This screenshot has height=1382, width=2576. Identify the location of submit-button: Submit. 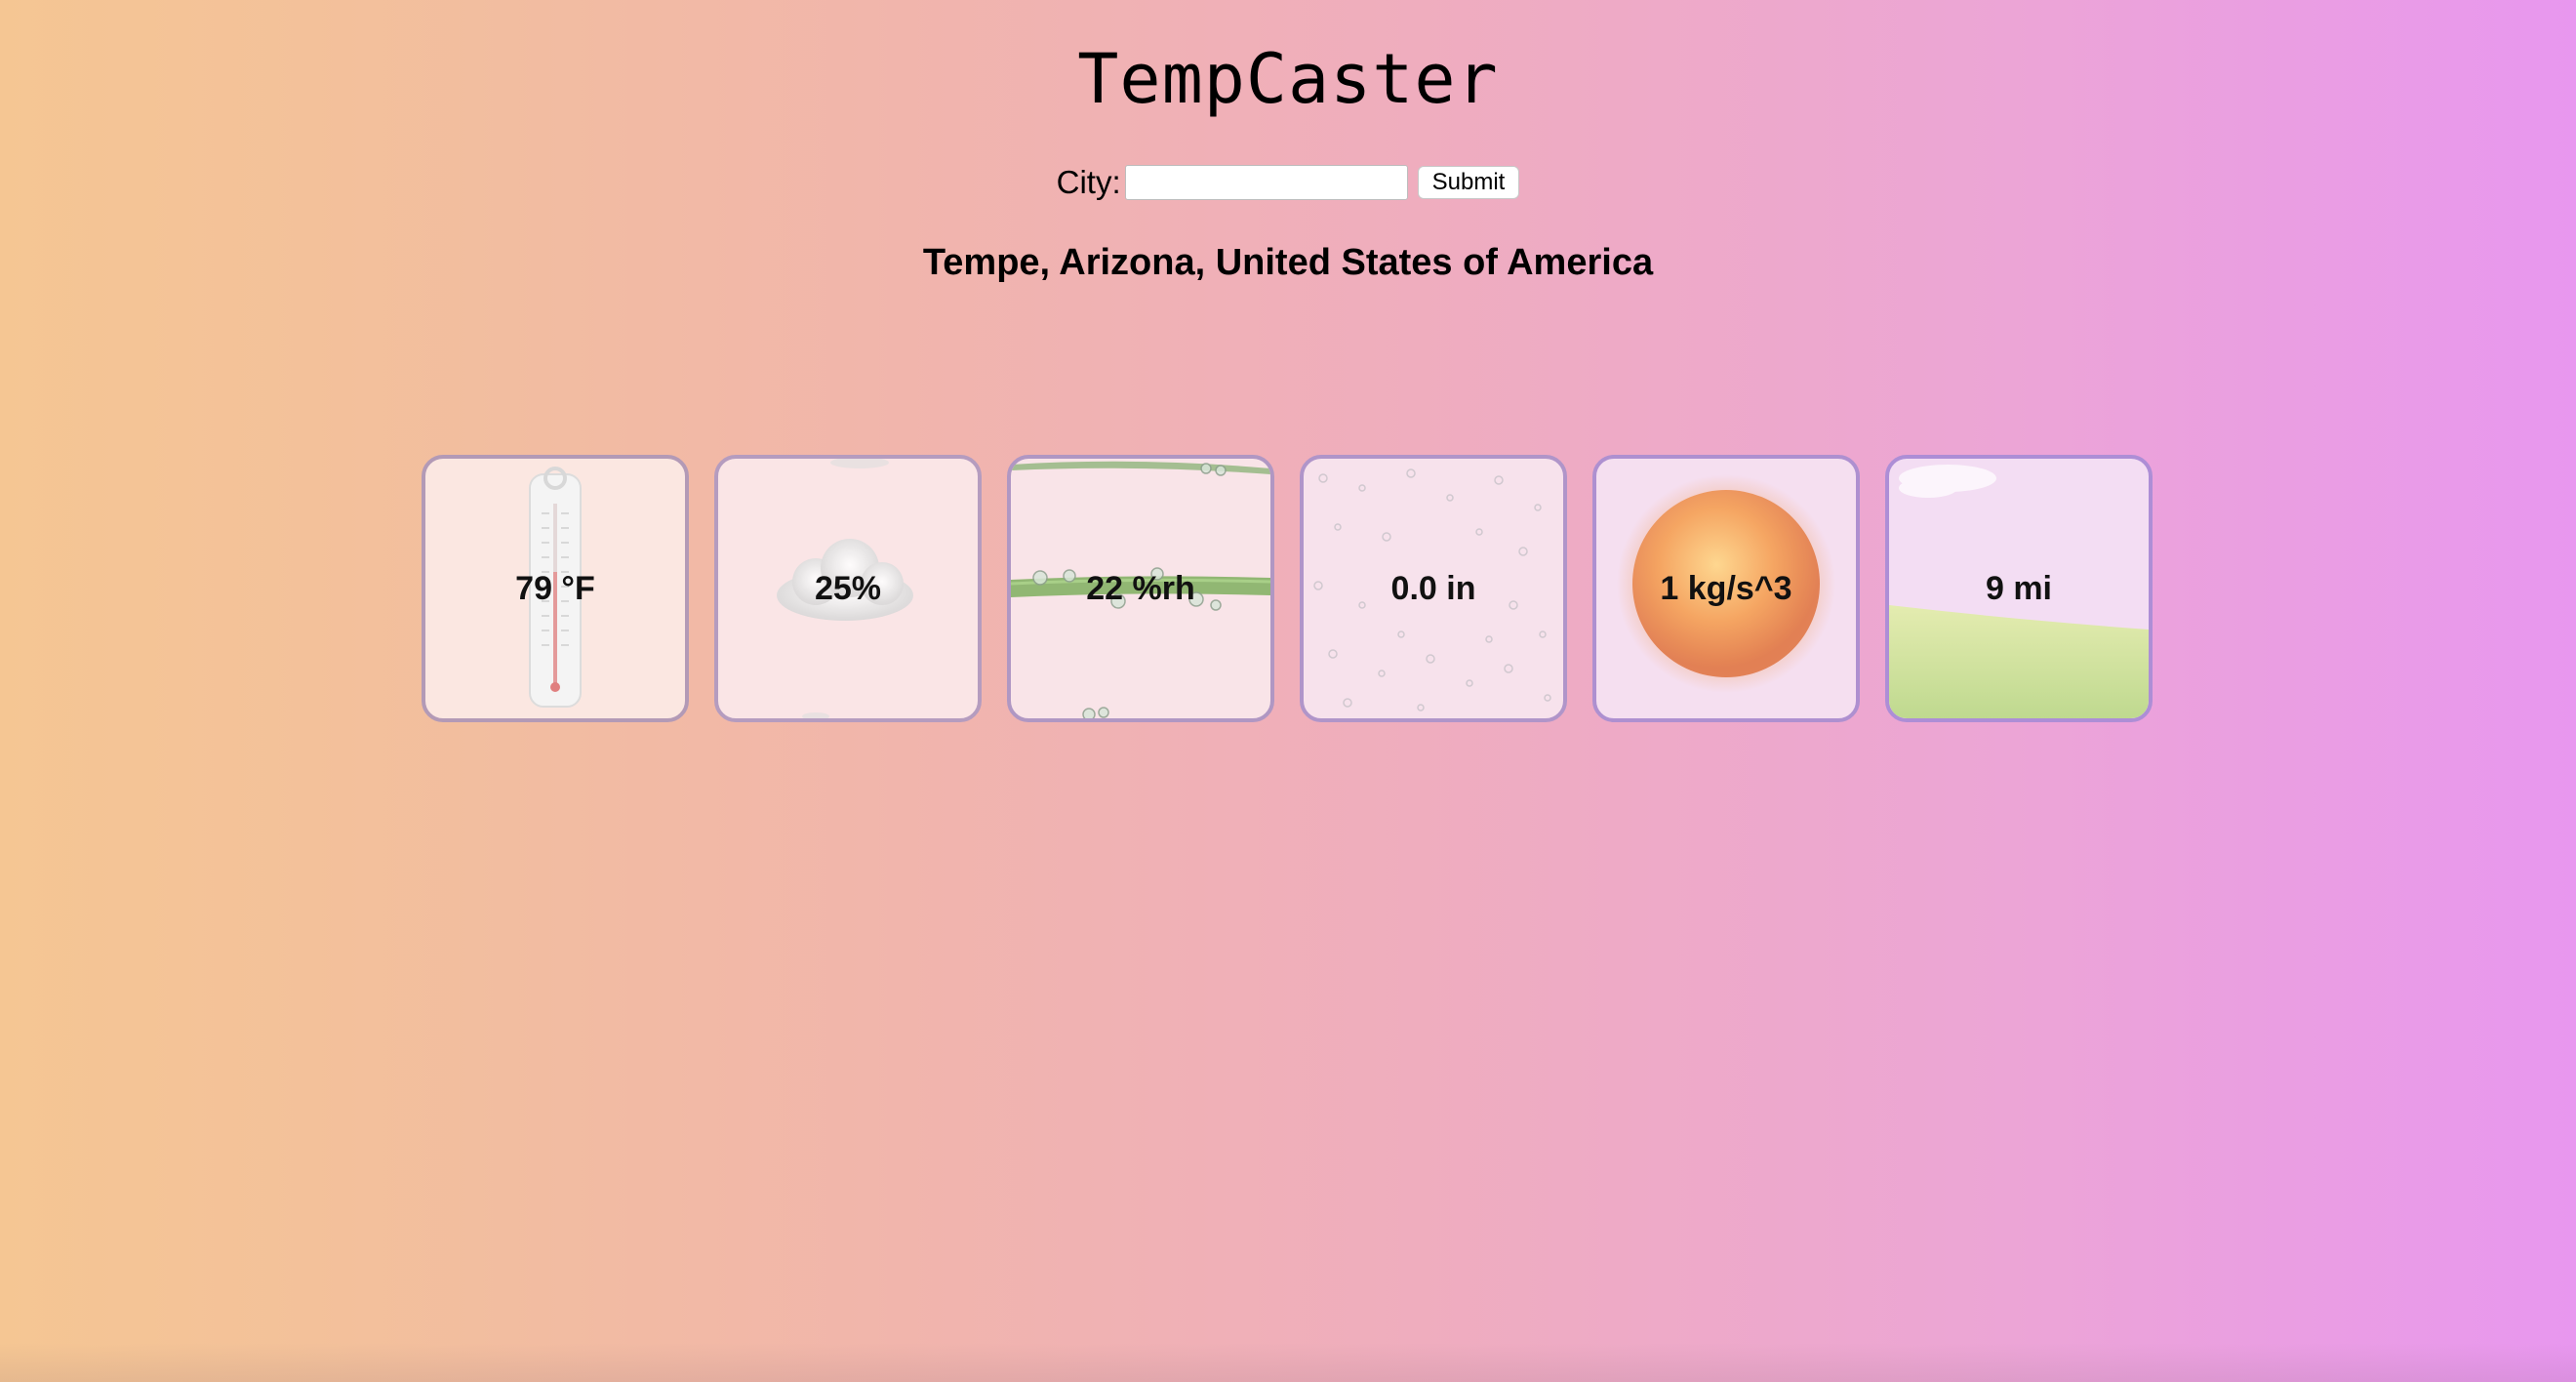
(1468, 182).